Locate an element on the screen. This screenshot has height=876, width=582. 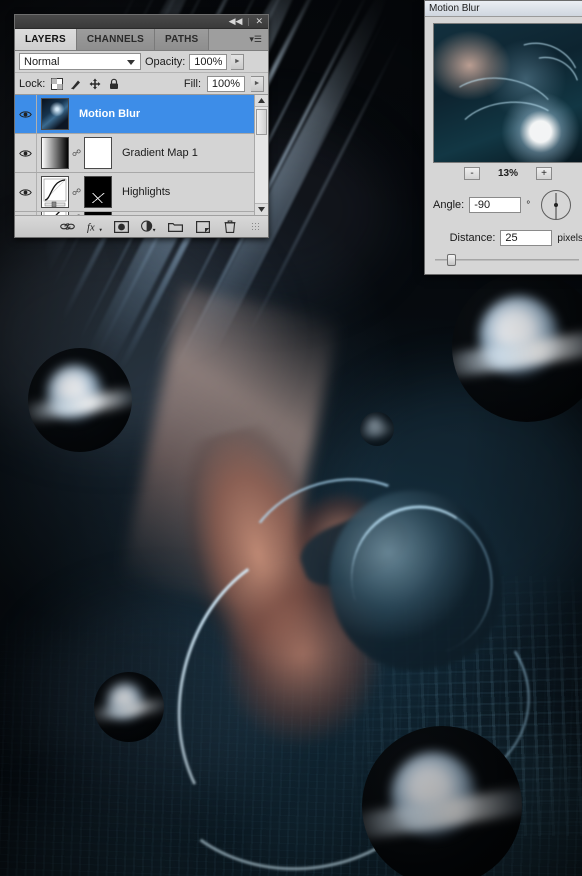
layer-thumbnails is located at coordinates (53, 114).